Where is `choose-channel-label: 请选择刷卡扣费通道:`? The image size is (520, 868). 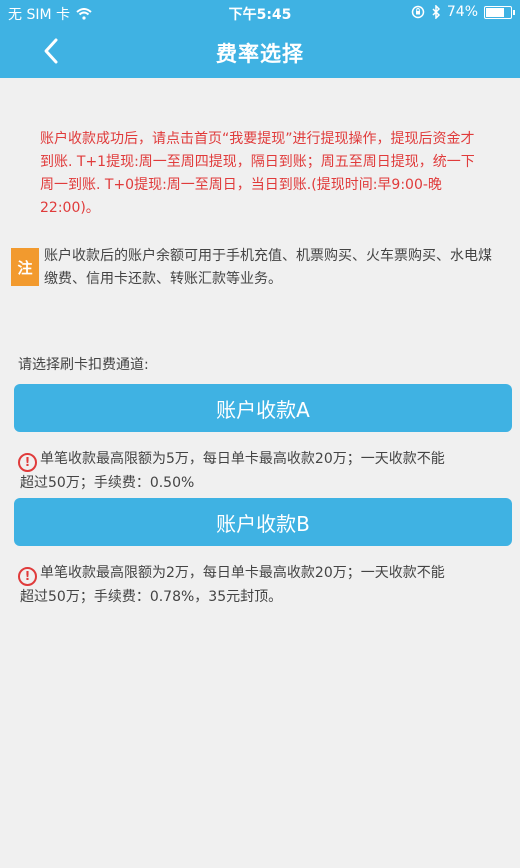
choose-channel-label: 请选择刷卡扣费通道: is located at coordinates (83, 365).